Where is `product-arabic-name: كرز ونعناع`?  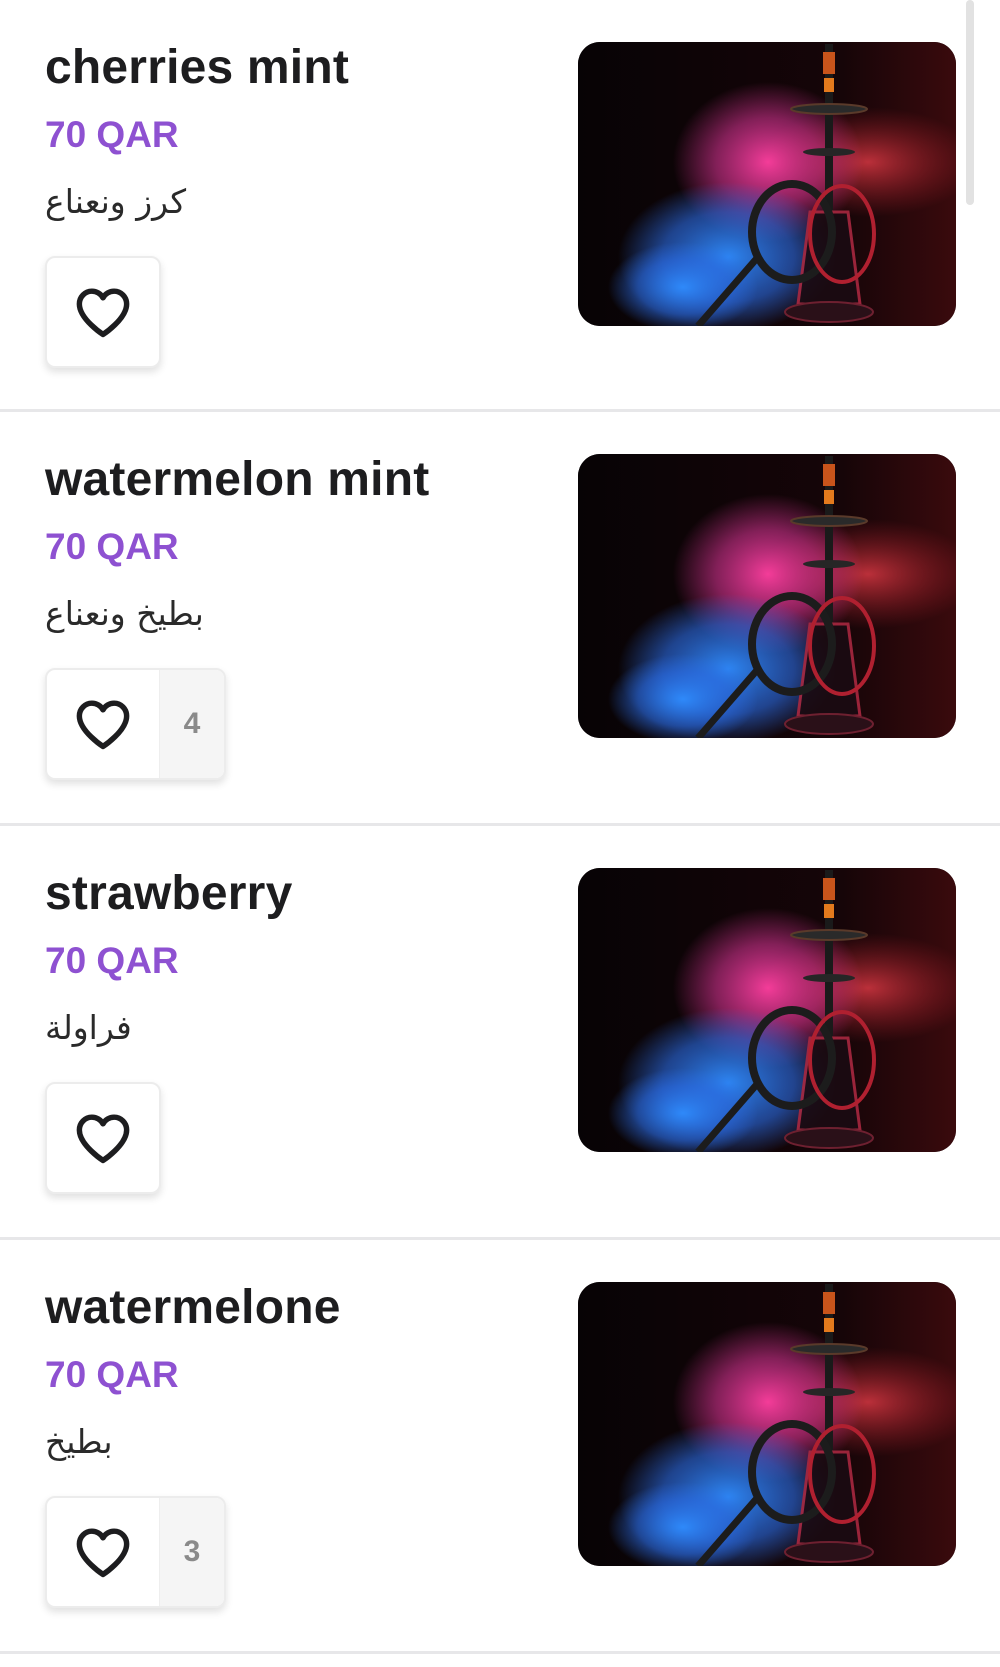 product-arabic-name: كرز ونعناع is located at coordinates (116, 201).